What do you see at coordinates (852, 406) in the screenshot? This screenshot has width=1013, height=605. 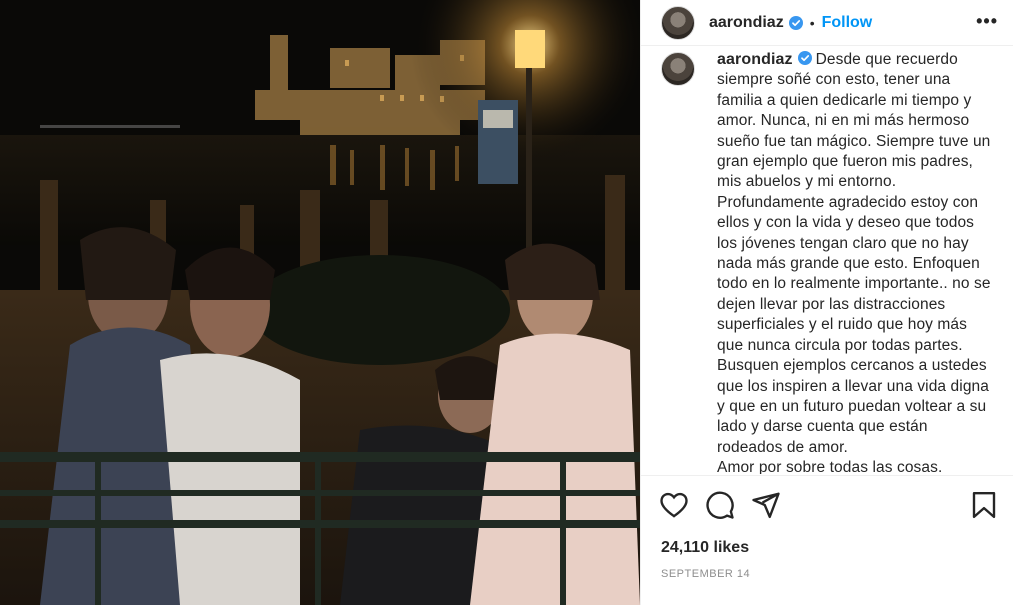 I see `caption-line: y que en un futuro puedan voltear a su` at bounding box center [852, 406].